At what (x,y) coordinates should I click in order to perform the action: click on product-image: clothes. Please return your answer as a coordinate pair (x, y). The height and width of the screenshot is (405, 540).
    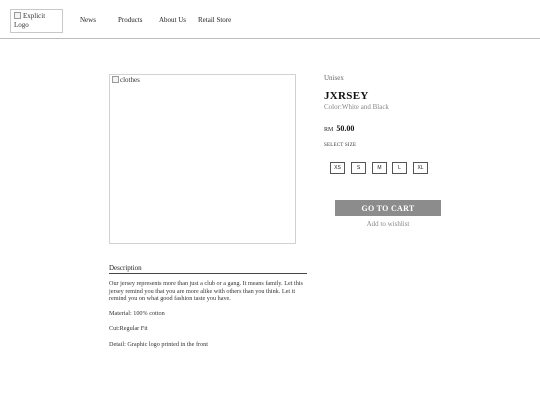
    Looking at the image, I should click on (202, 159).